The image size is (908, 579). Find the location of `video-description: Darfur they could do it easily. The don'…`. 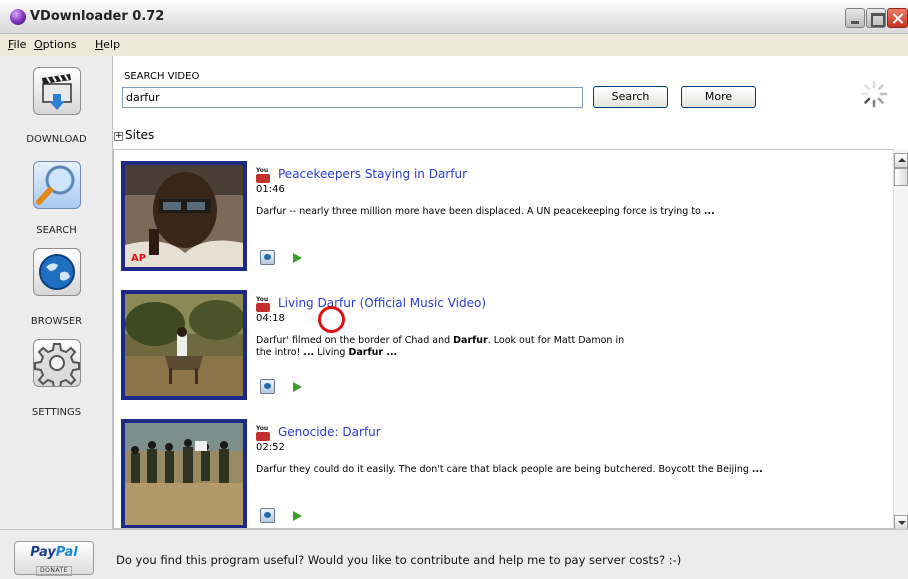

video-description: Darfur they could do it easily. The don'… is located at coordinates (509, 469).